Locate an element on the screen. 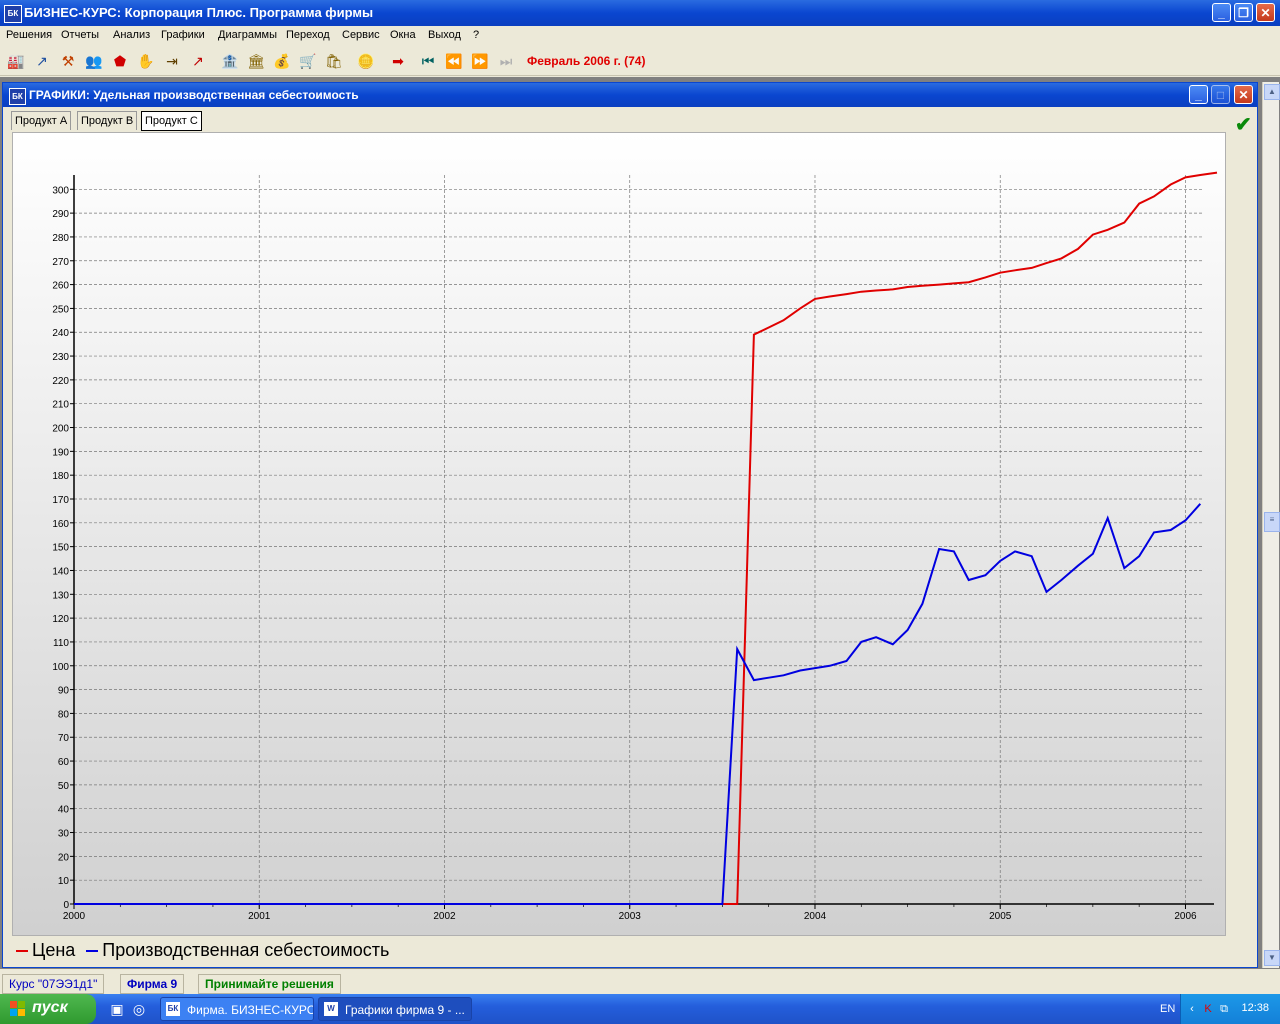  pentagon-icon: ⬟ is located at coordinates (120, 61).